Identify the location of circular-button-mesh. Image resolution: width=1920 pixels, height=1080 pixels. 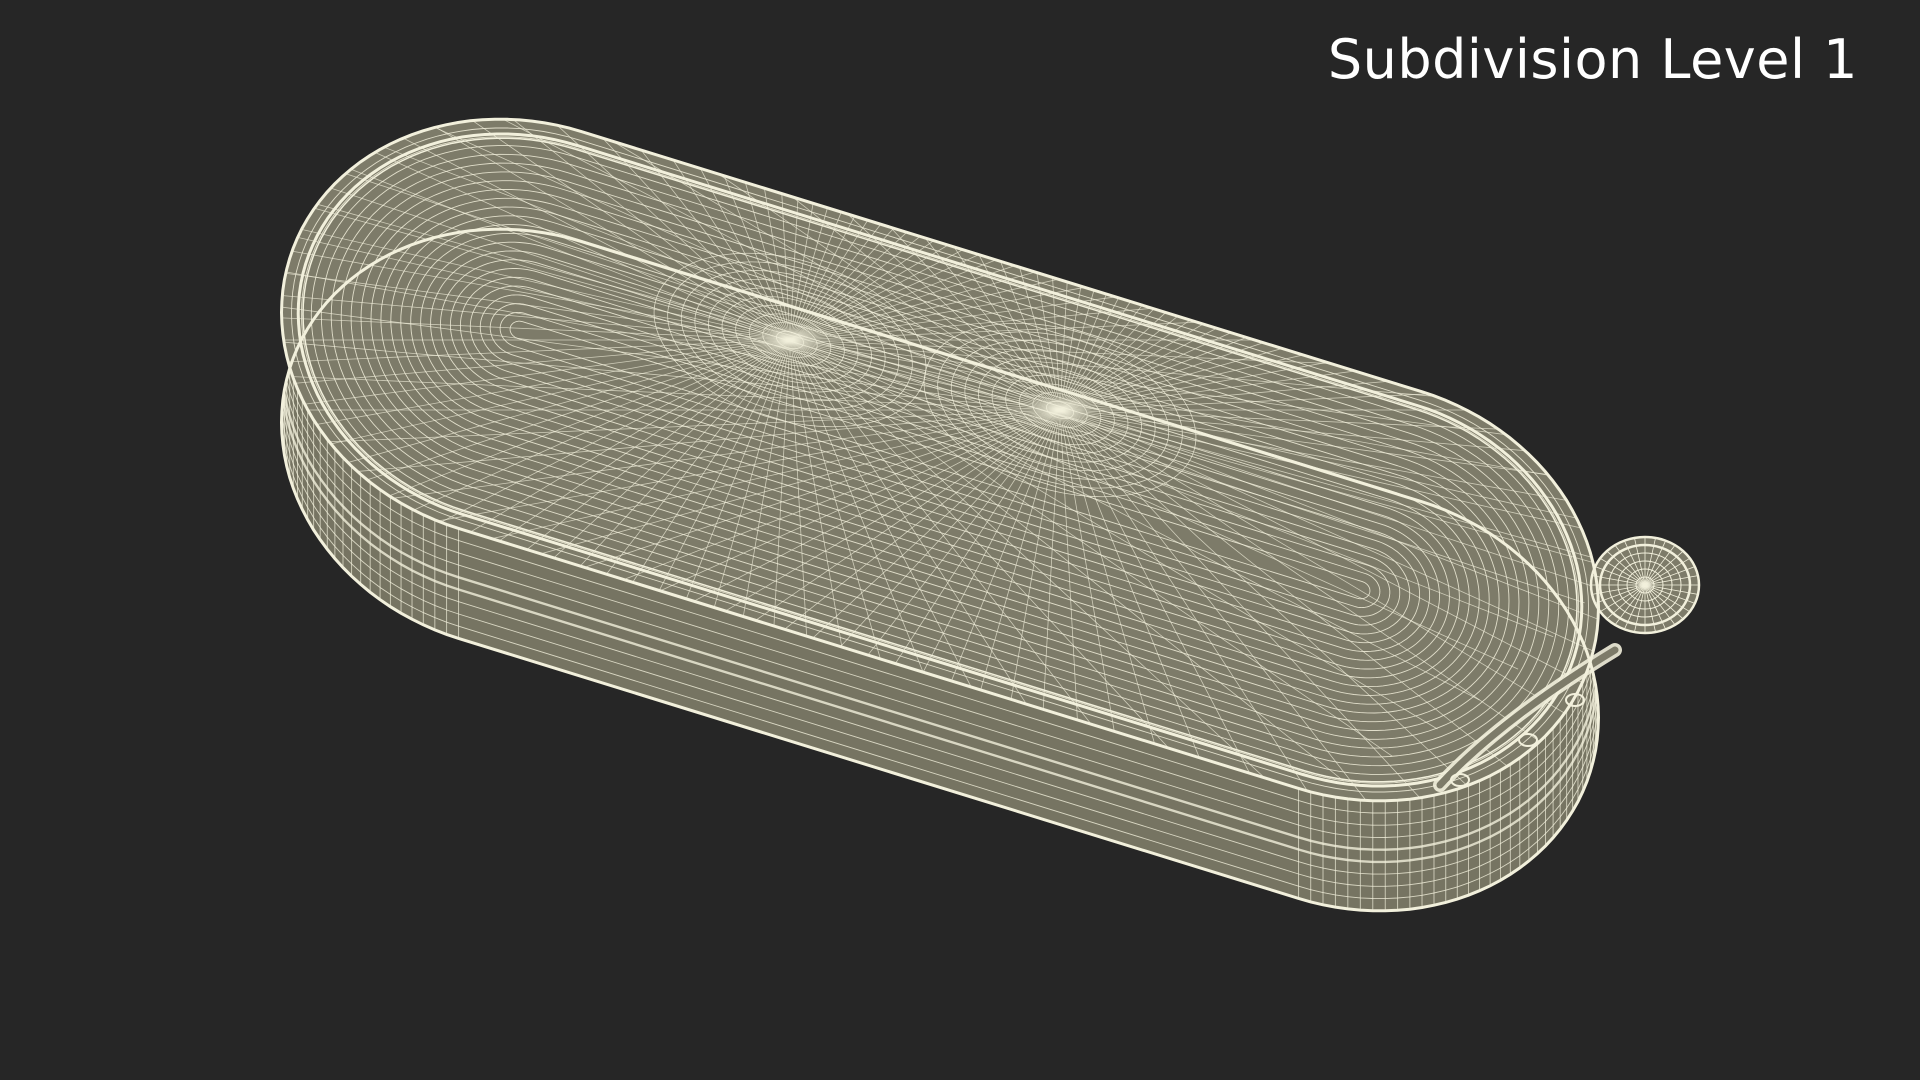
(1645, 585).